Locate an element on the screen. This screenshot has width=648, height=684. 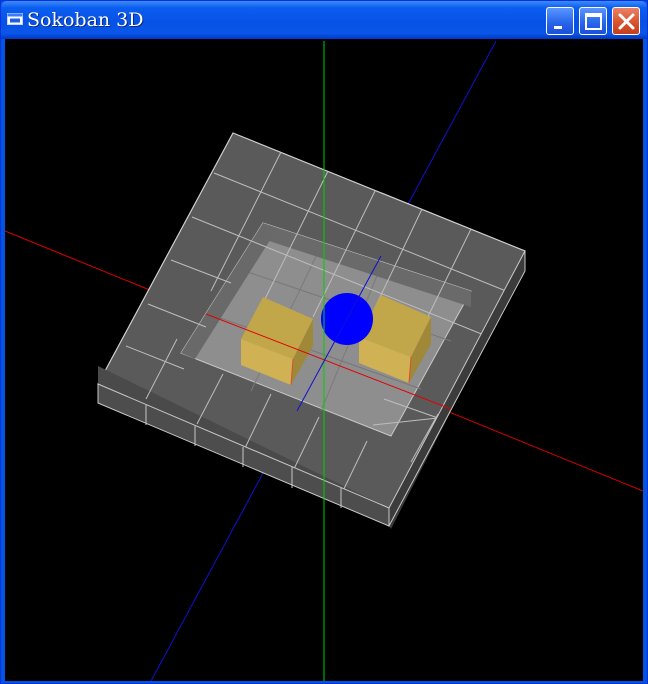
app-window-icon is located at coordinates (15, 19).